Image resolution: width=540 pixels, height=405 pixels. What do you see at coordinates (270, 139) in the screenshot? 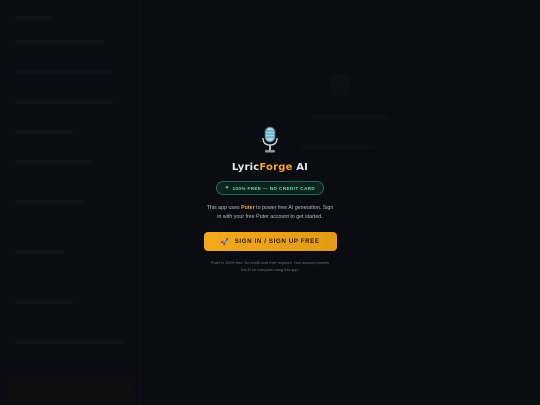
I see `microphone-icon` at bounding box center [270, 139].